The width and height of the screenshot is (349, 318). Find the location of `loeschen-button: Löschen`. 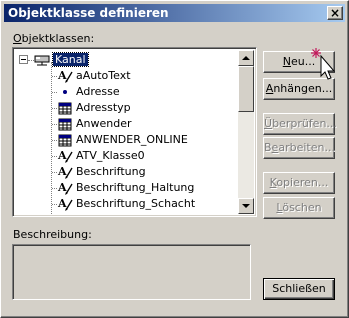

loeschen-button: Löschen is located at coordinates (299, 208).